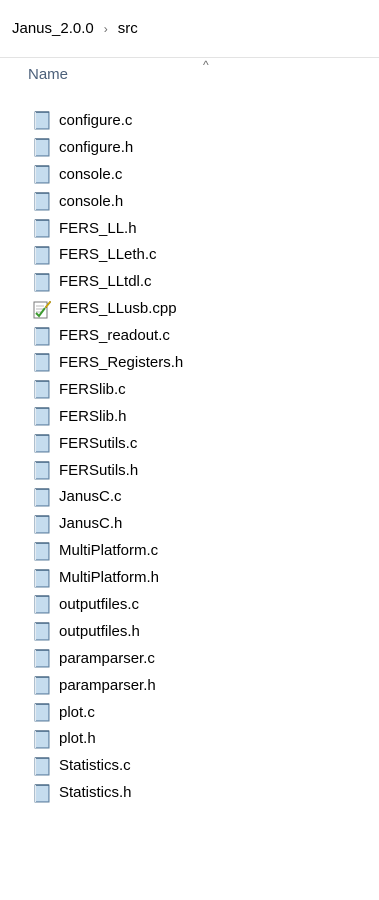 This screenshot has width=379, height=900. What do you see at coordinates (189, 201) in the screenshot?
I see `file-row: console.h` at bounding box center [189, 201].